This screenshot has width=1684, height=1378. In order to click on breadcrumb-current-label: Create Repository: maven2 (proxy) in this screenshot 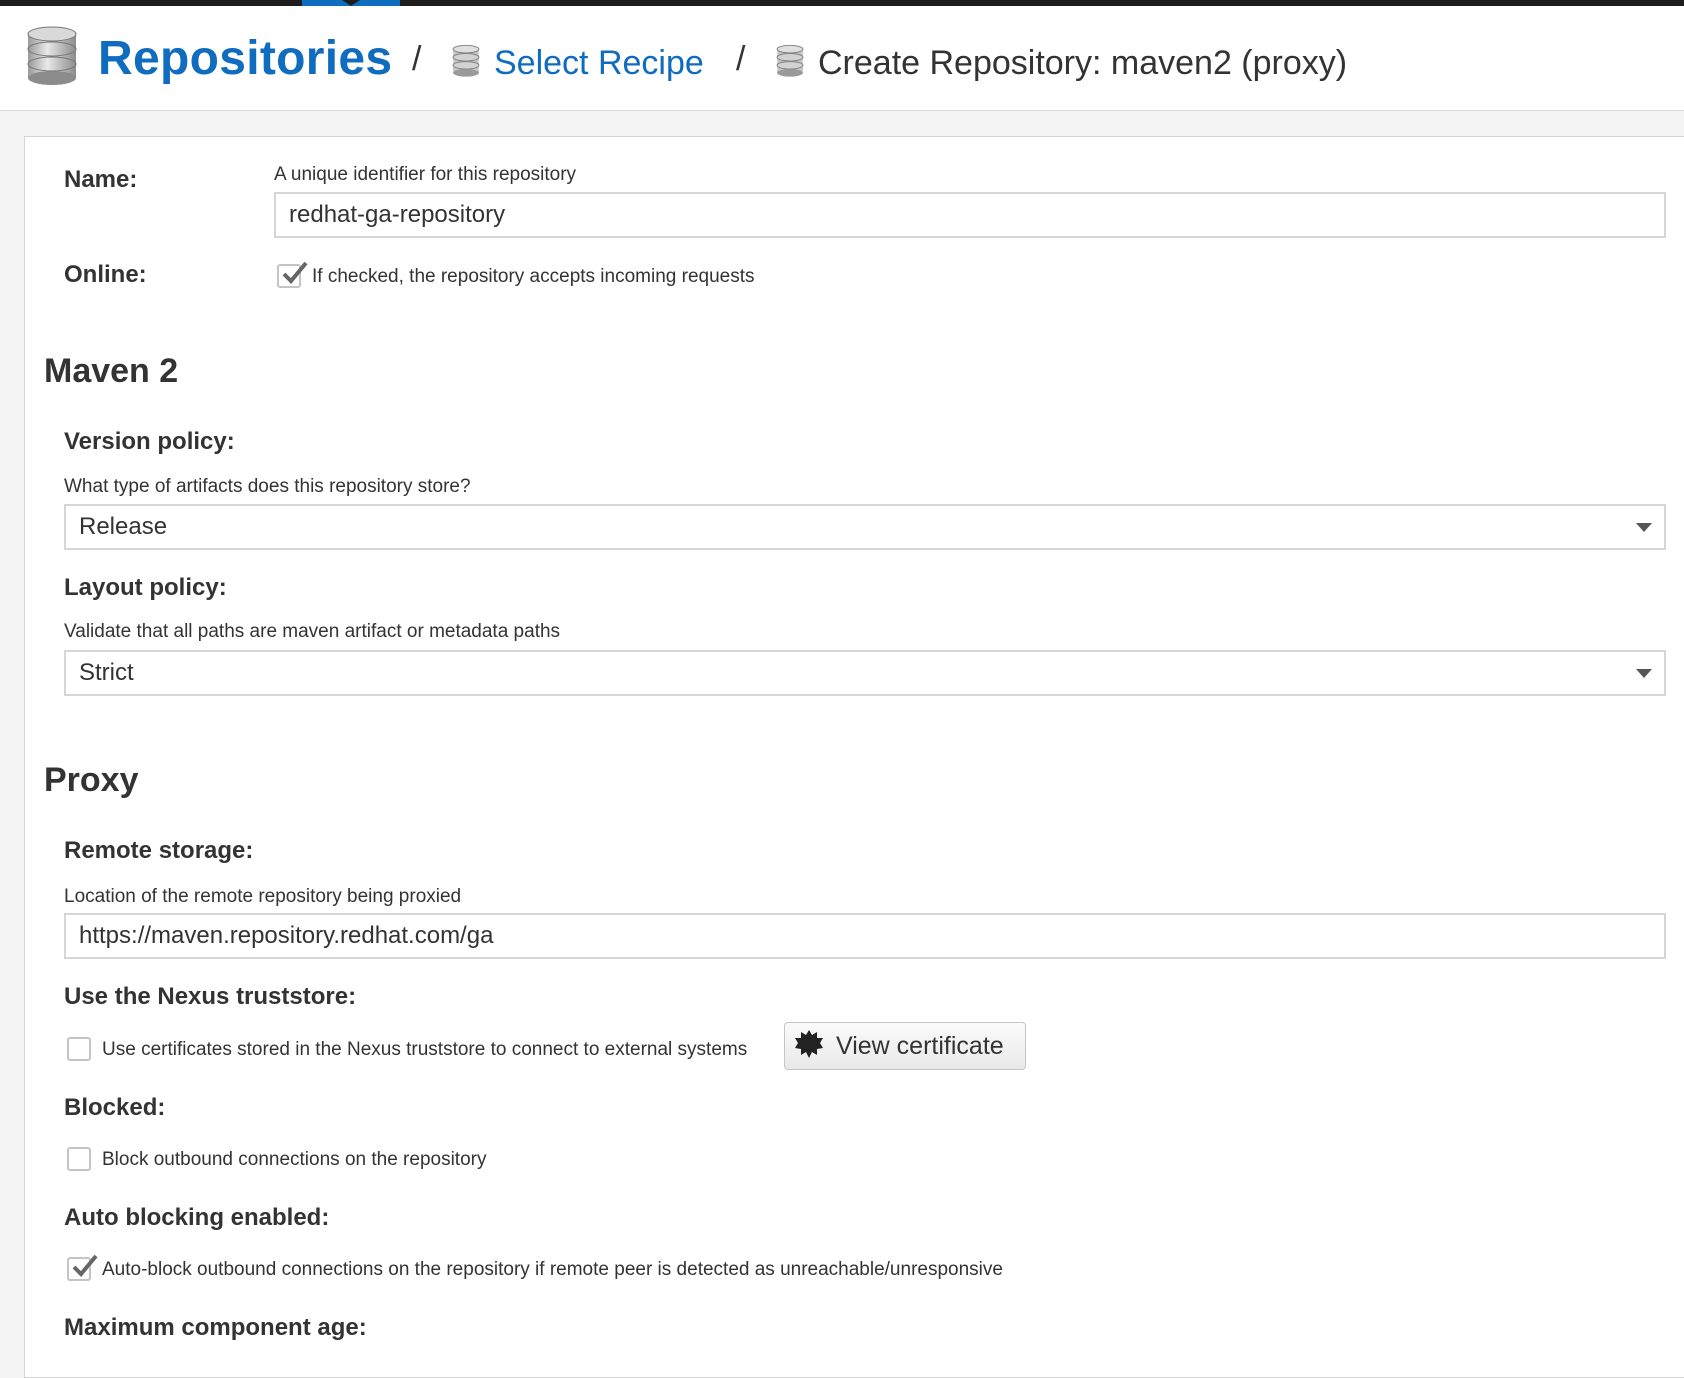, I will do `click(1083, 63)`.